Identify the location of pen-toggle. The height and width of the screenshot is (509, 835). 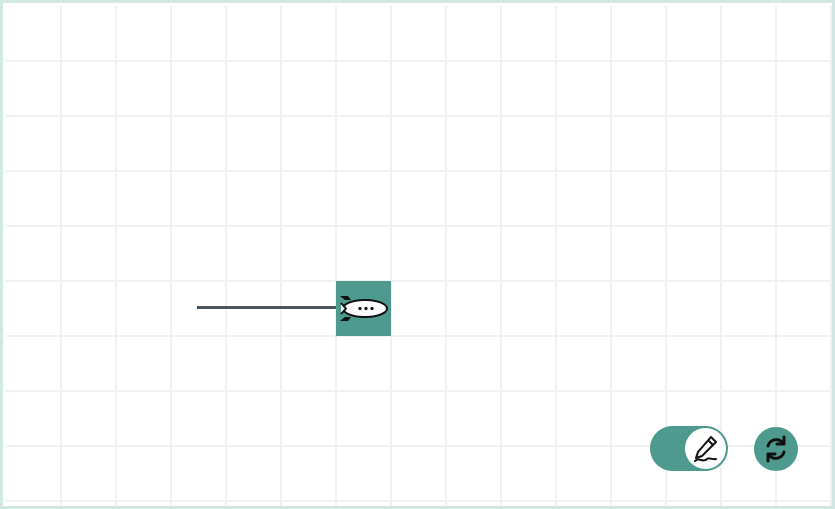
(689, 448).